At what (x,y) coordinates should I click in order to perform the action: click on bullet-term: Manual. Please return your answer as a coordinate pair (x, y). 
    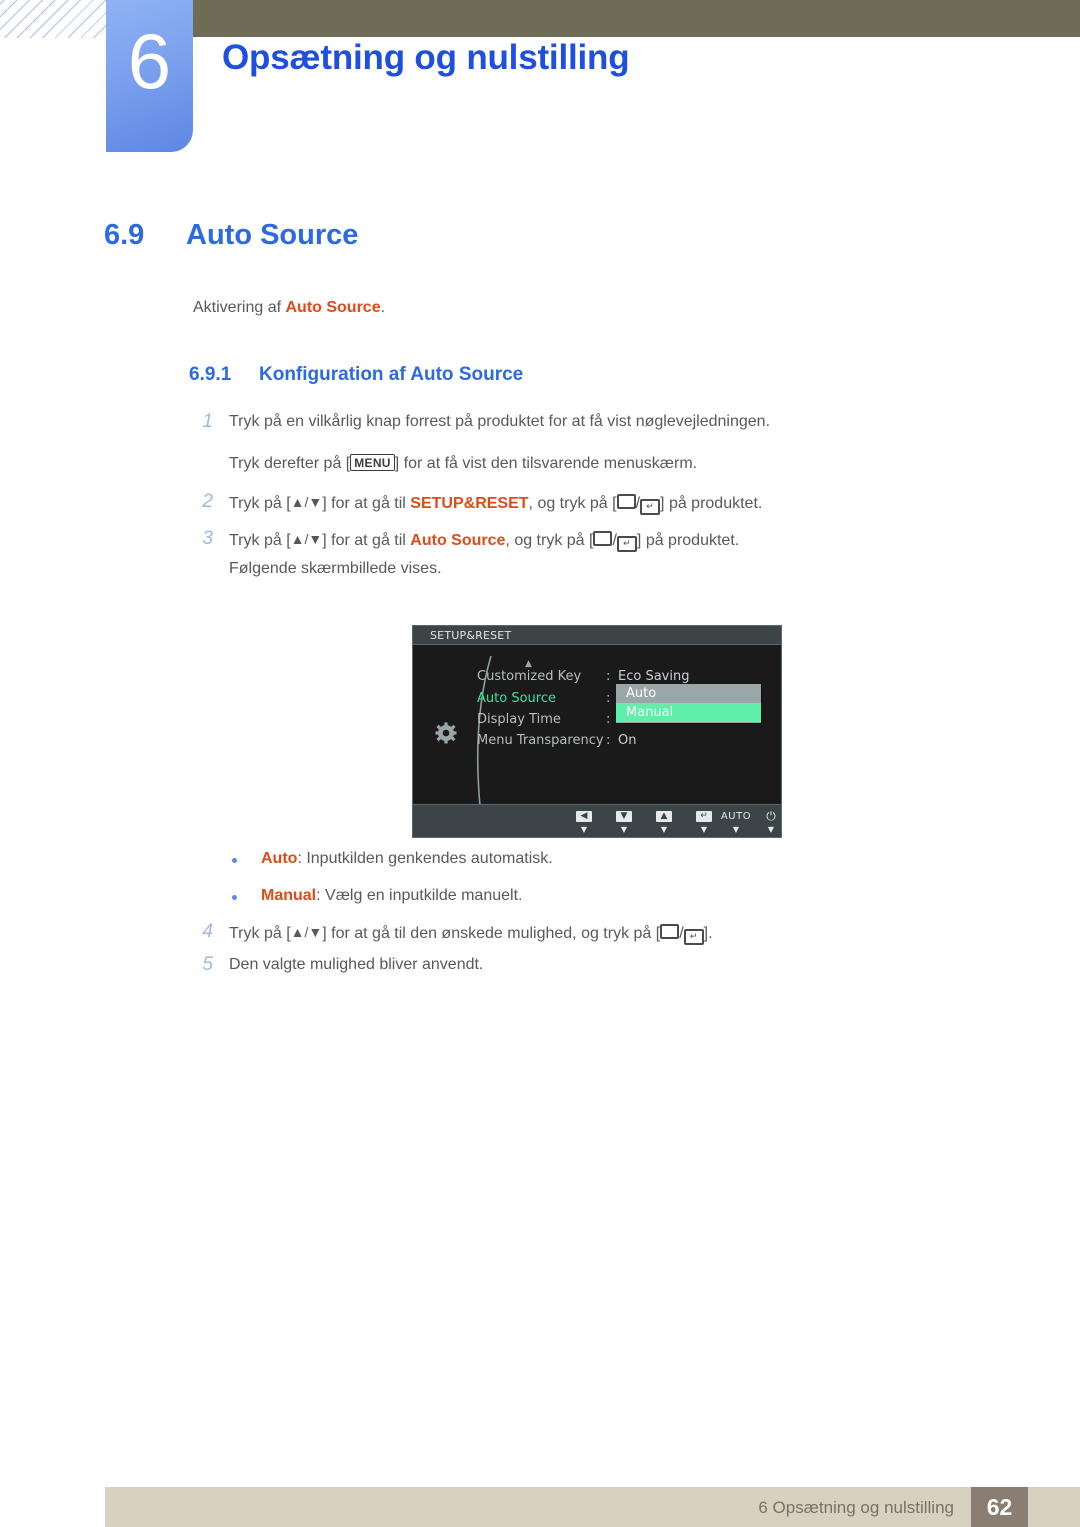
    Looking at the image, I should click on (289, 895).